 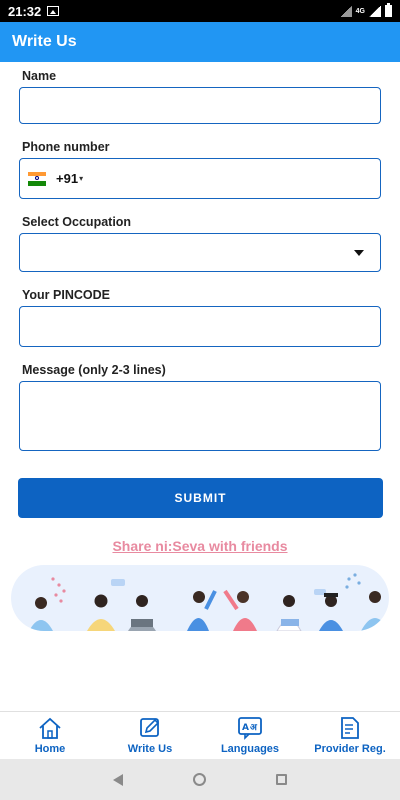 What do you see at coordinates (77, 222) in the screenshot?
I see `occupation-label: Select Occupation` at bounding box center [77, 222].